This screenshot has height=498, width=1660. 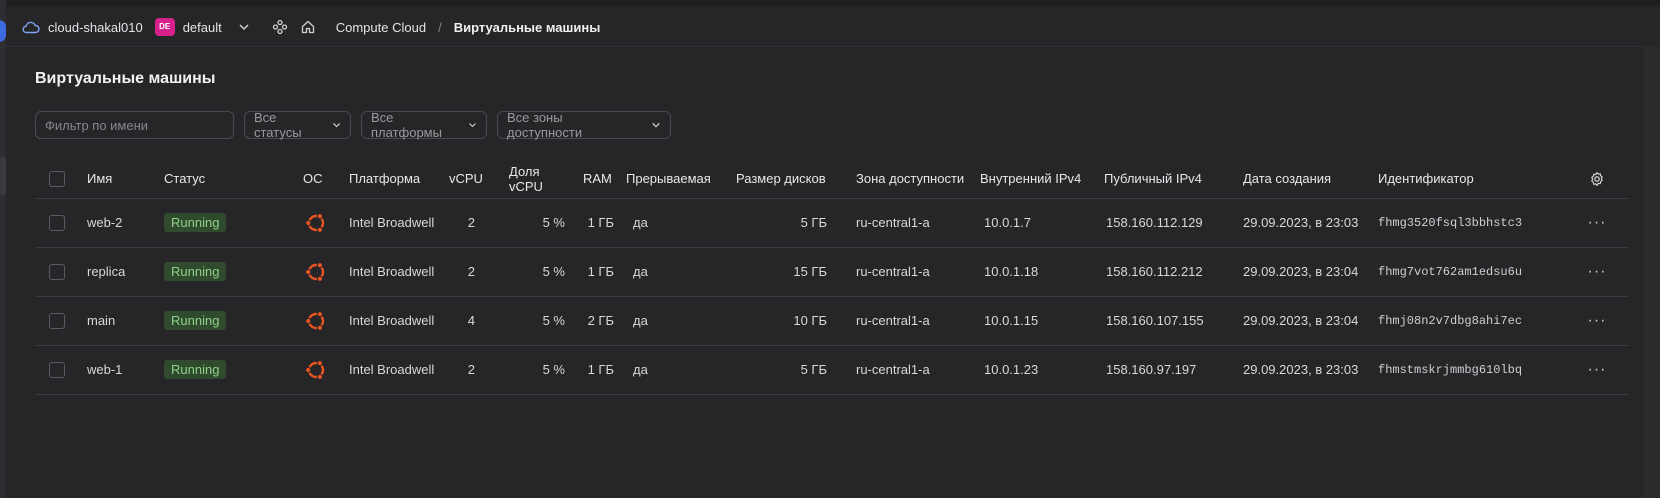 What do you see at coordinates (297, 125) in the screenshot?
I see `status-filter-select: Все статусы` at bounding box center [297, 125].